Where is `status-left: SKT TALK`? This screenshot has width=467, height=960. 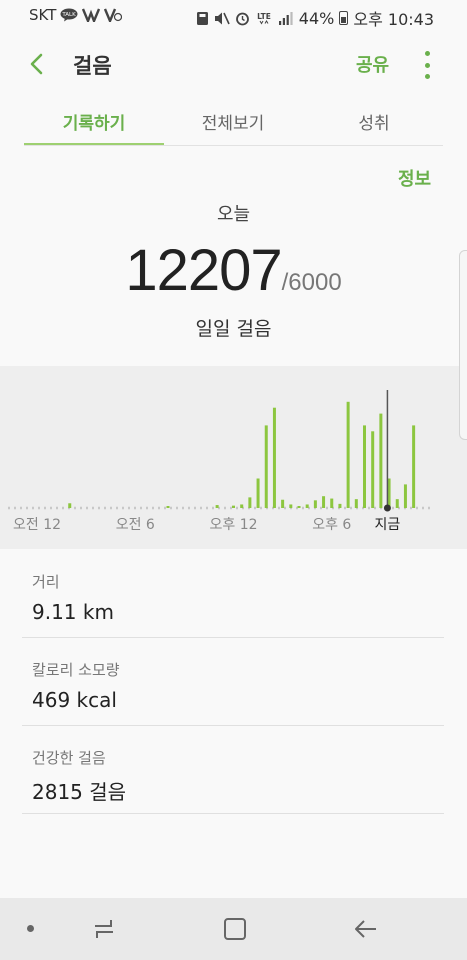 status-left: SKT TALK is located at coordinates (76, 15).